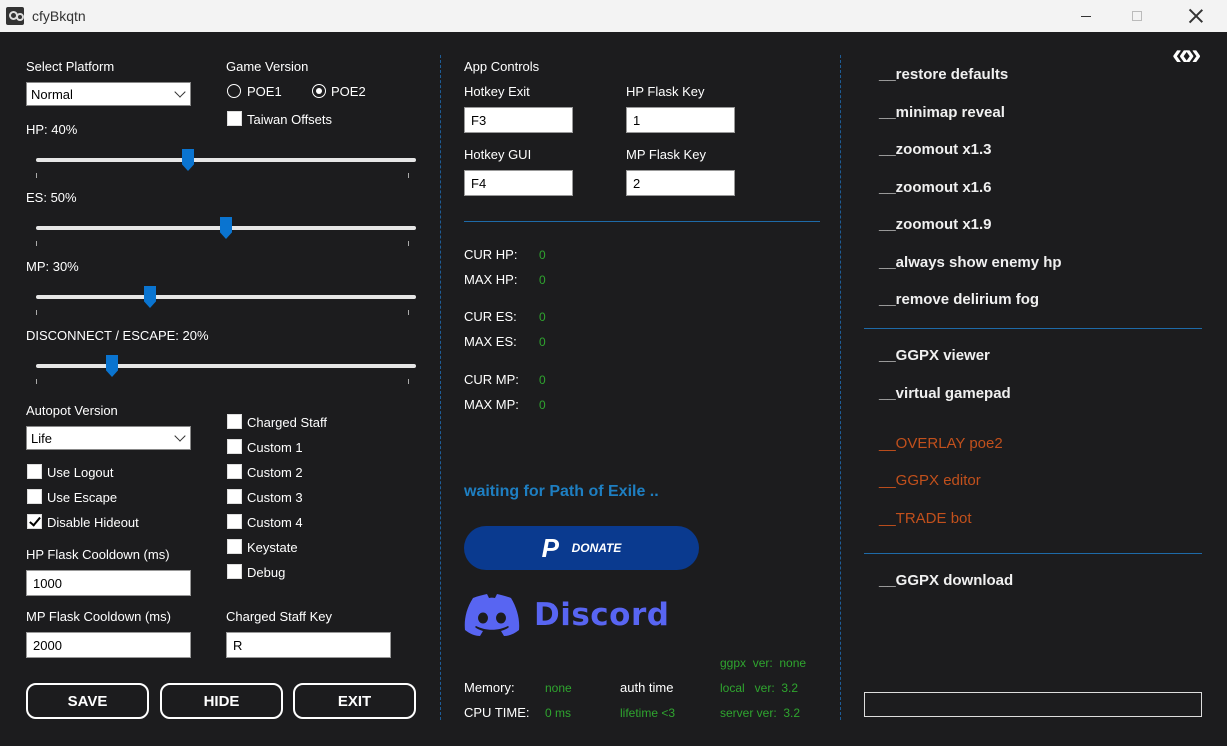 The height and width of the screenshot is (746, 1227). I want to click on cur-hp-value: 0, so click(542, 255).